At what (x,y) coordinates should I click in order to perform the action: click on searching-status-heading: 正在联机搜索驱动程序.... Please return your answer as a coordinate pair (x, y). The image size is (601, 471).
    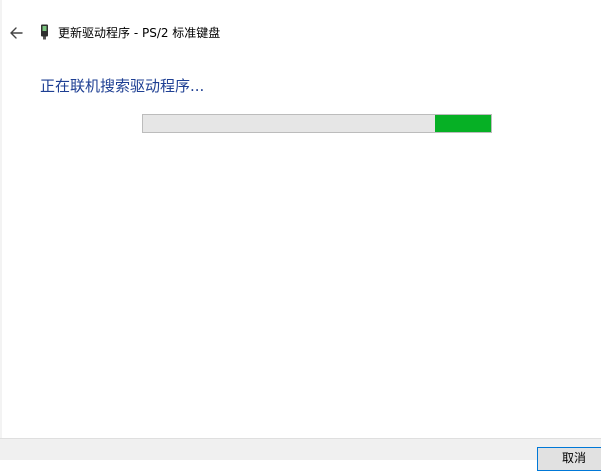
    Looking at the image, I should click on (122, 86).